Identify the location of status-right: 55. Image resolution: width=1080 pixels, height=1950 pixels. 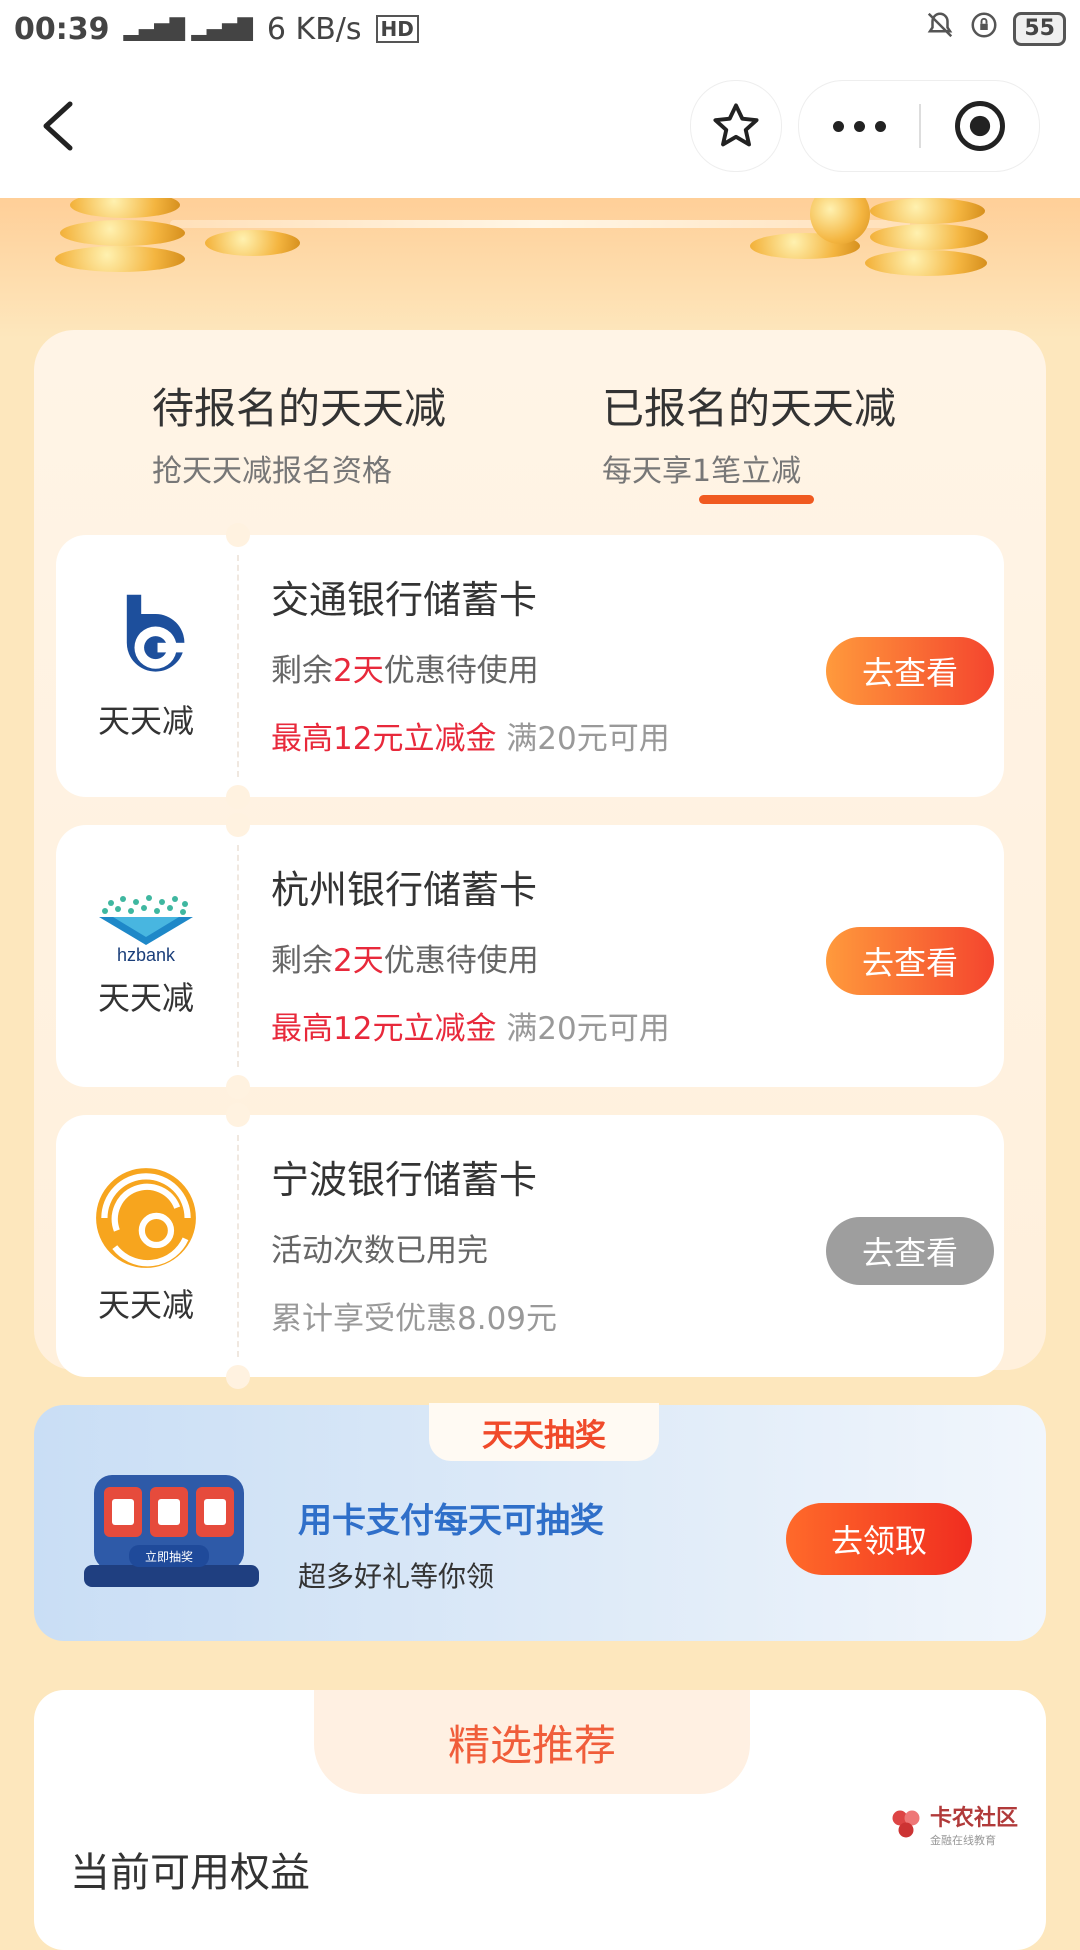
(995, 29).